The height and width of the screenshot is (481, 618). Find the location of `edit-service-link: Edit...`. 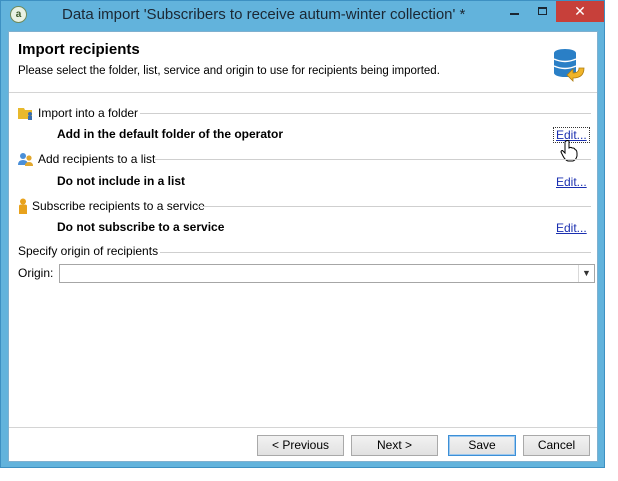

edit-service-link: Edit... is located at coordinates (571, 228).